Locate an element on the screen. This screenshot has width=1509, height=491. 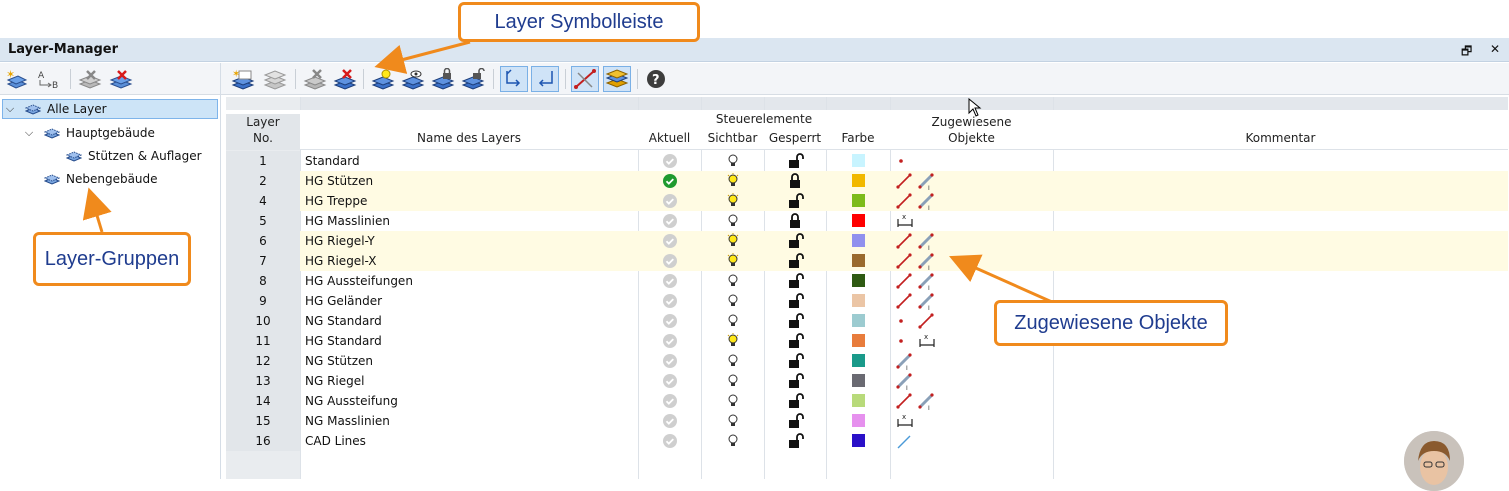
callout-layer-groups: Layer-Gruppen is located at coordinates (112, 259).